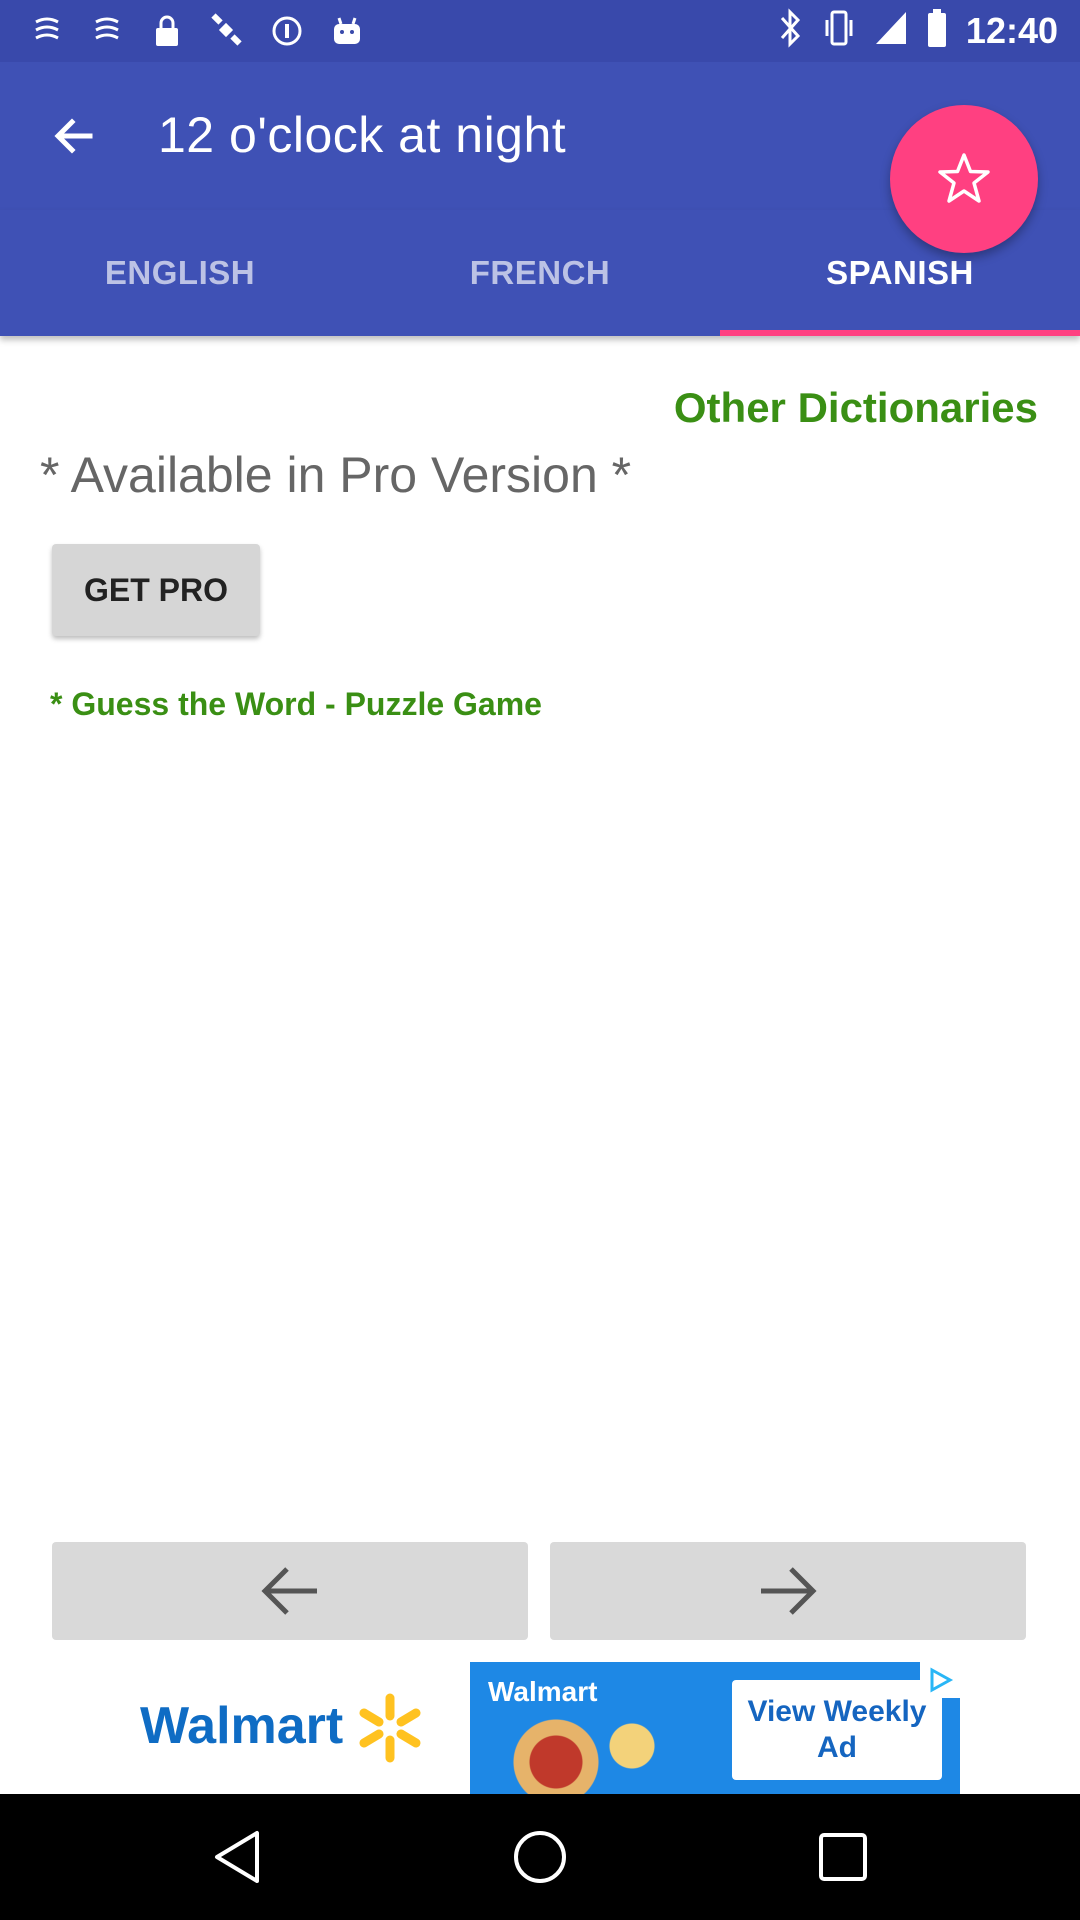 This screenshot has height=1920, width=1080. Describe the element at coordinates (227, 31) in the screenshot. I see `satellite-icon` at that location.